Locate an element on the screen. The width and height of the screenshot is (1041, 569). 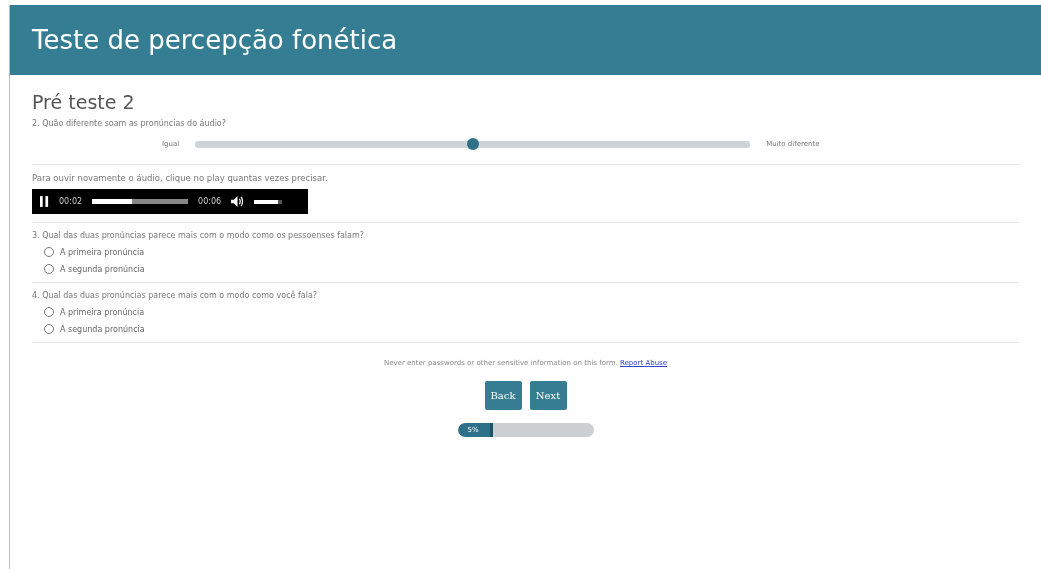
speaker-icon is located at coordinates (238, 201).